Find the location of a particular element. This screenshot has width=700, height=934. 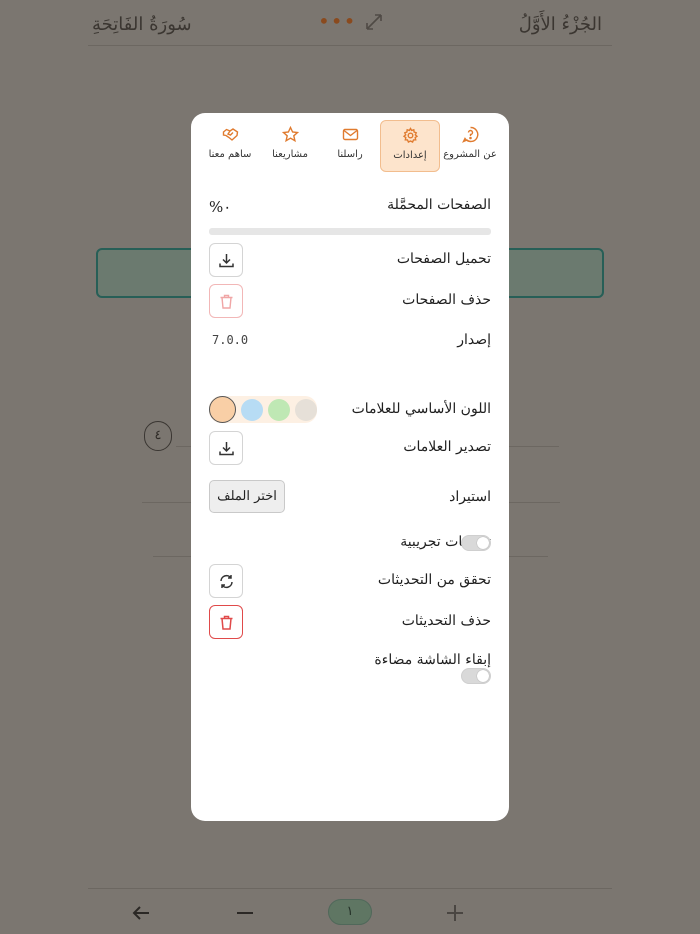

color-swatch-green is located at coordinates (279, 409).